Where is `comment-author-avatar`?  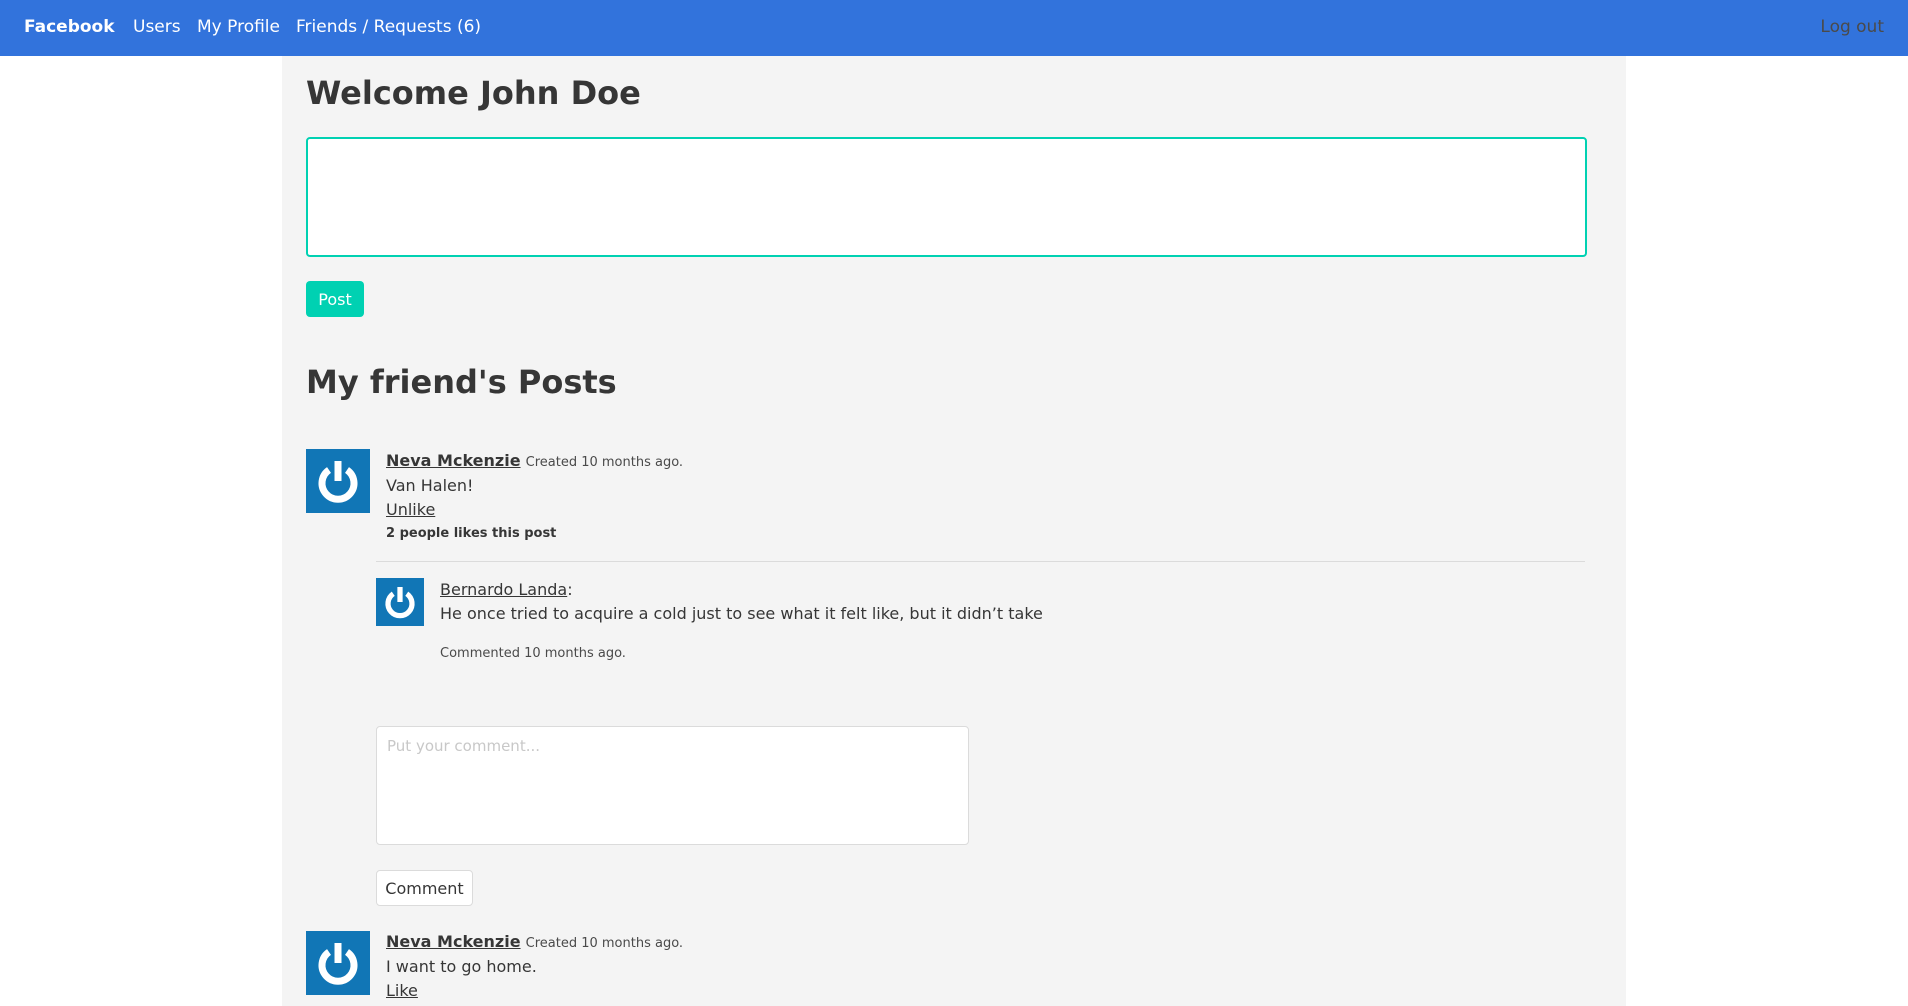 comment-author-avatar is located at coordinates (400, 602).